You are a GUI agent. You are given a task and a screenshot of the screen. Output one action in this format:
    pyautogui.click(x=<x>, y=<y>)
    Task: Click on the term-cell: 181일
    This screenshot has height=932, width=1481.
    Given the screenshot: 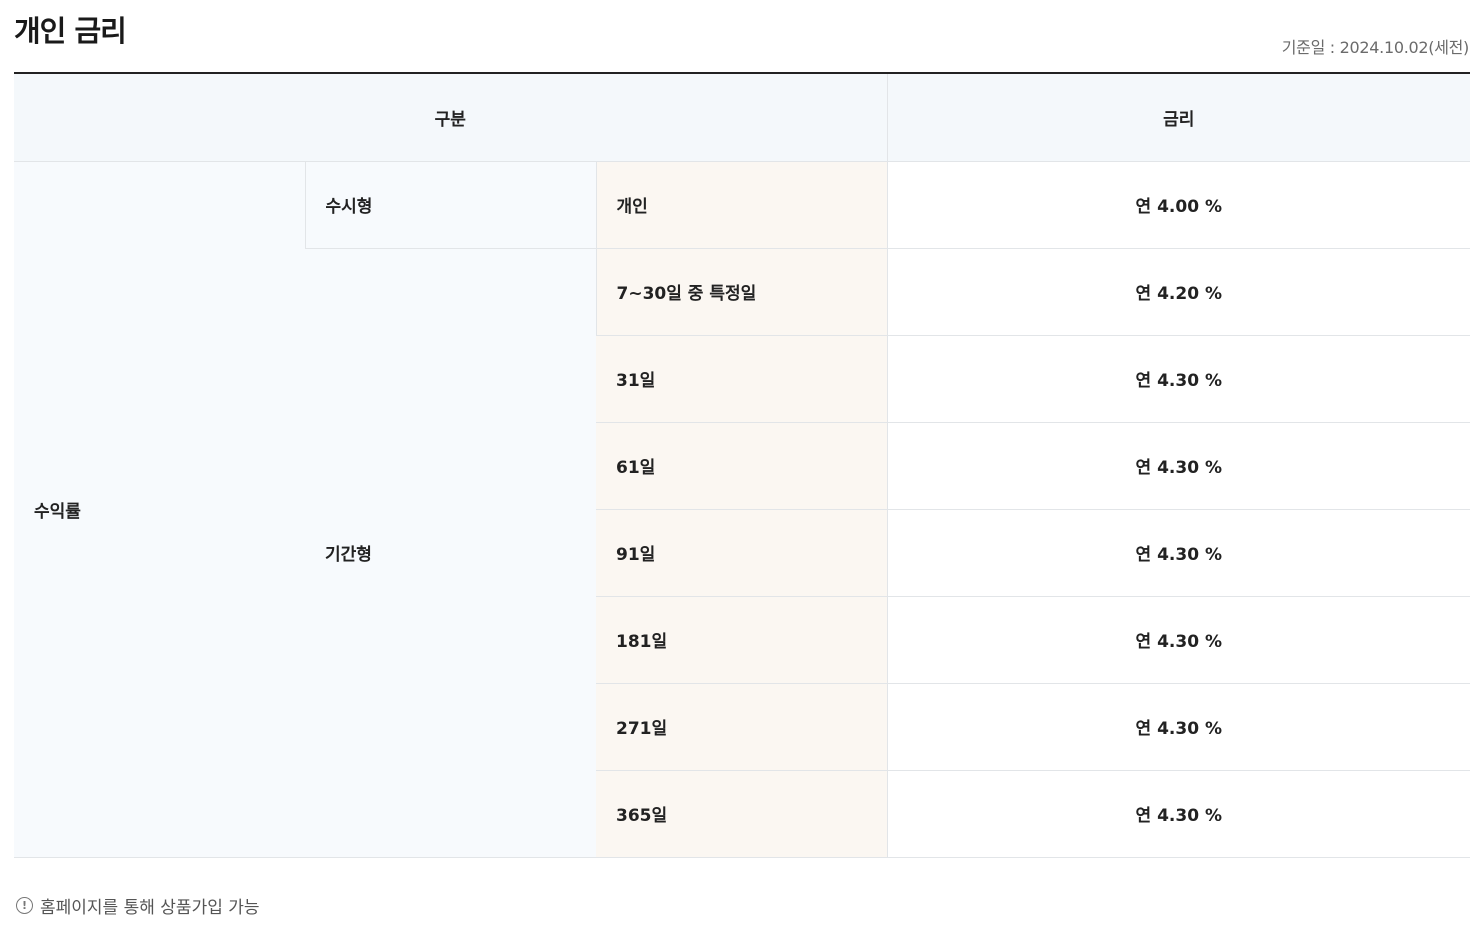 What is the action you would take?
    pyautogui.click(x=742, y=640)
    